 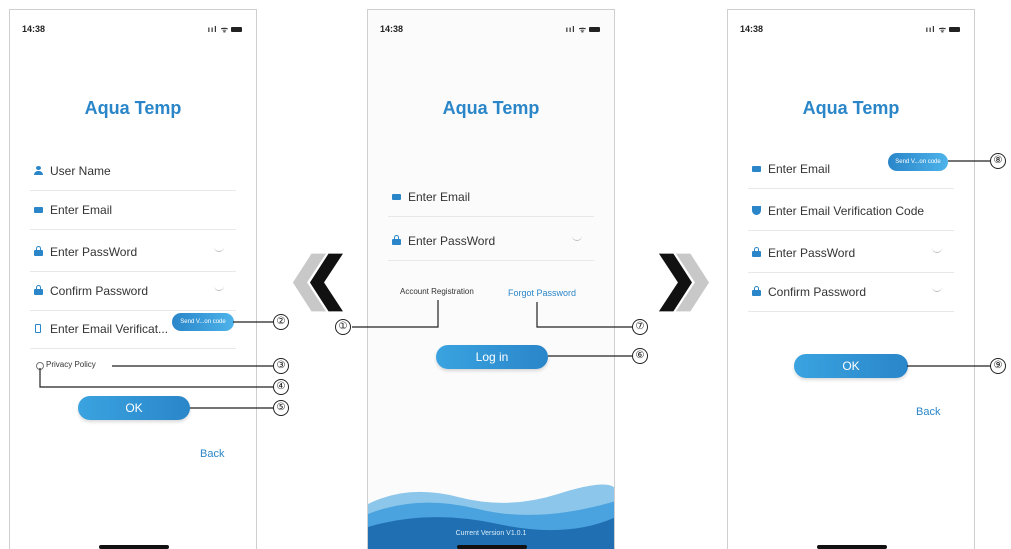 I want to click on callout-6: ⑥, so click(x=640, y=356).